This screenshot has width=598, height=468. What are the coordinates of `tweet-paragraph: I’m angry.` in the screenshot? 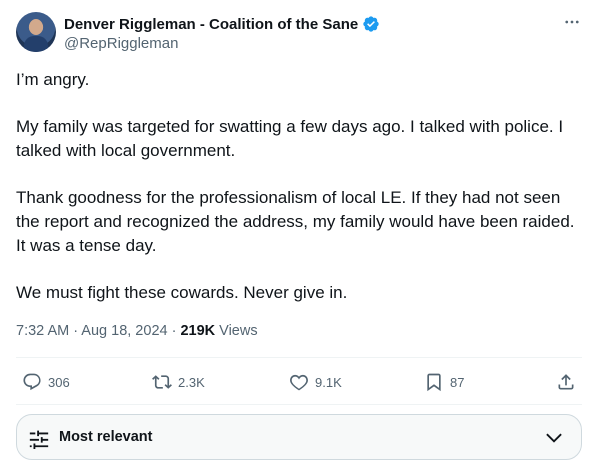 It's located at (53, 79).